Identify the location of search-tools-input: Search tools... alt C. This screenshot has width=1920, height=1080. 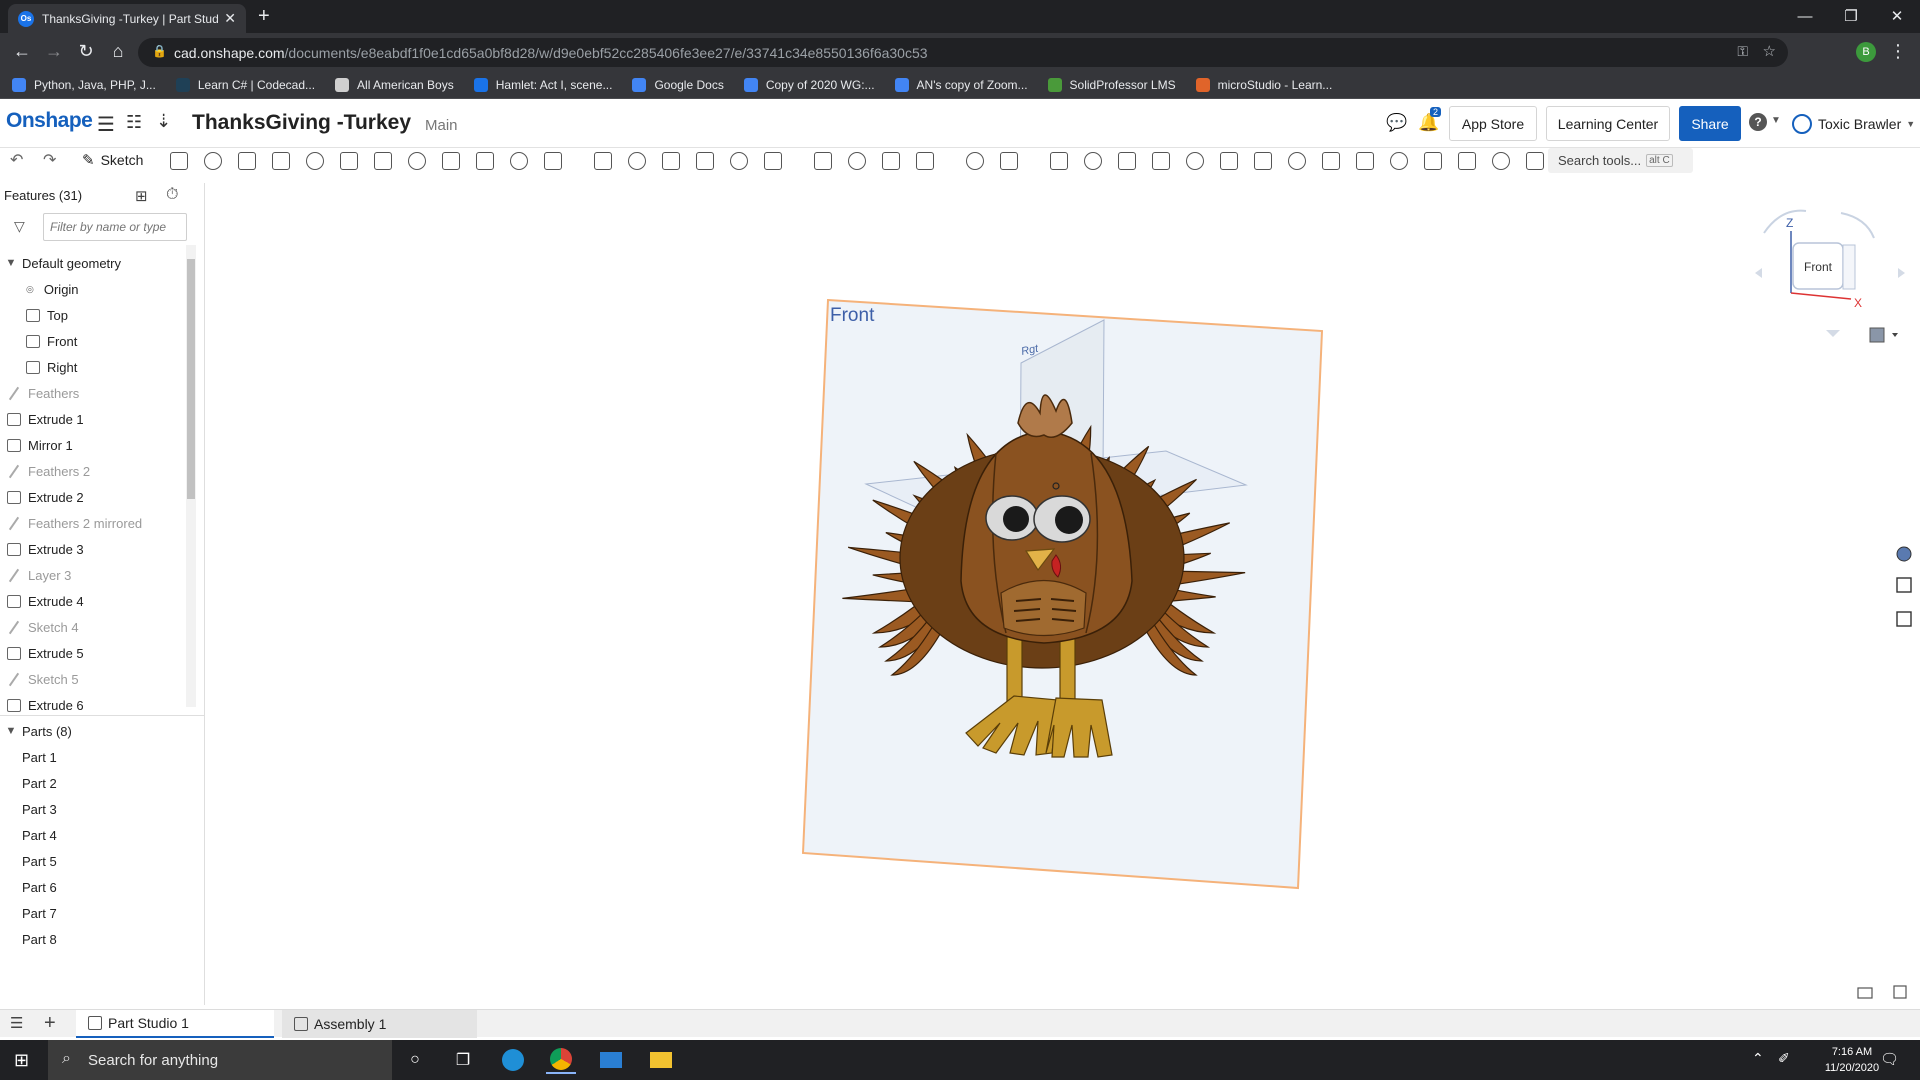
(1620, 160).